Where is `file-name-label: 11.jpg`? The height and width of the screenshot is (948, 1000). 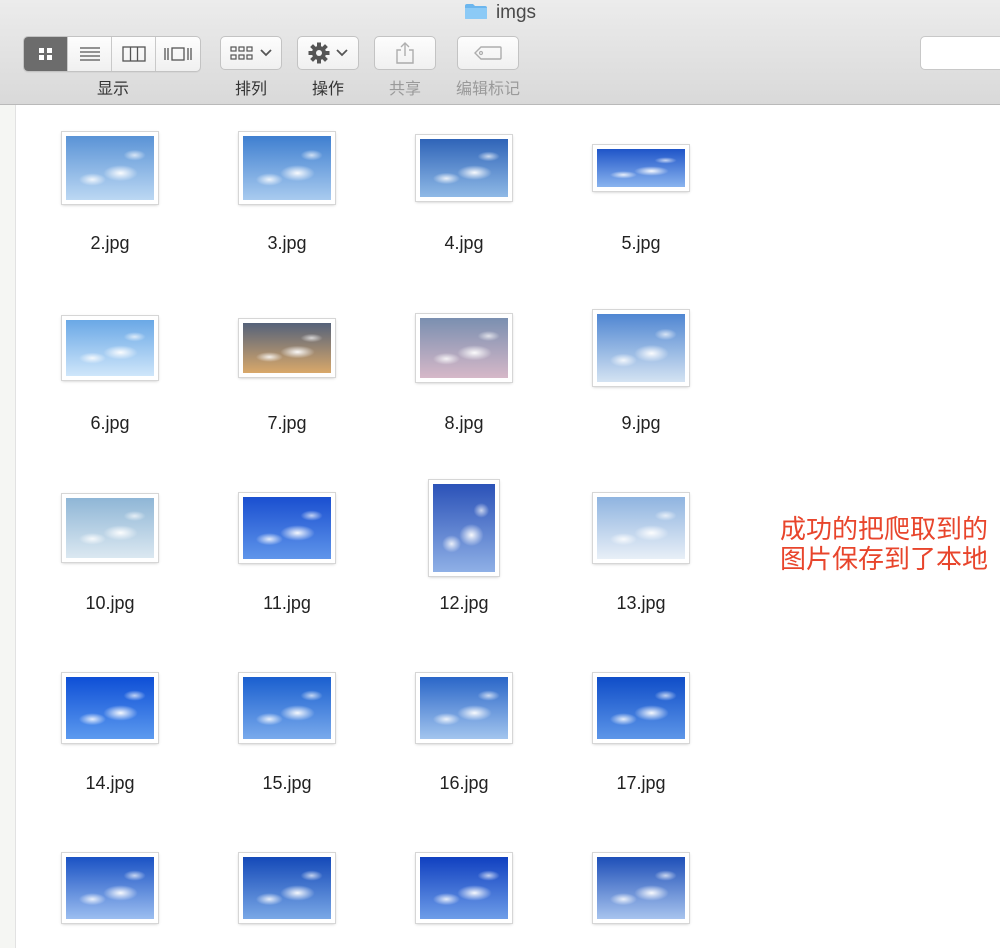
file-name-label: 11.jpg is located at coordinates (287, 603).